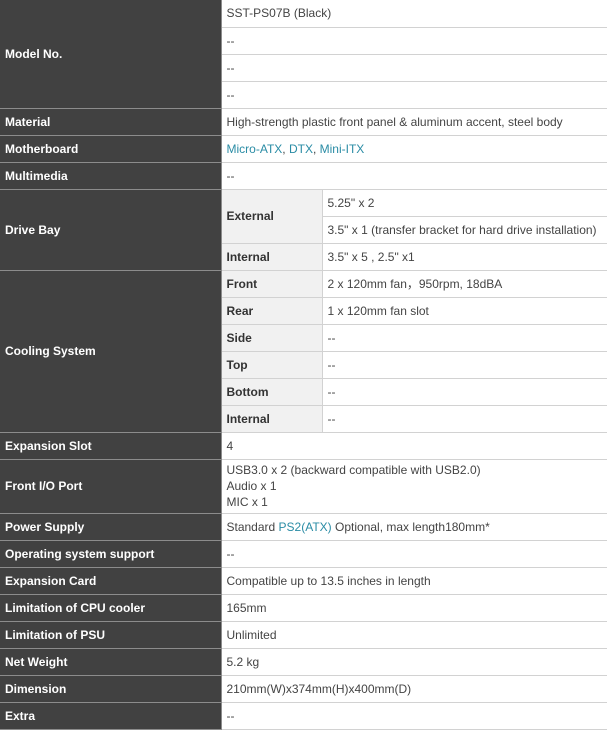 The image size is (607, 732). What do you see at coordinates (272, 216) in the screenshot?
I see `drive-bay-external-label: External` at bounding box center [272, 216].